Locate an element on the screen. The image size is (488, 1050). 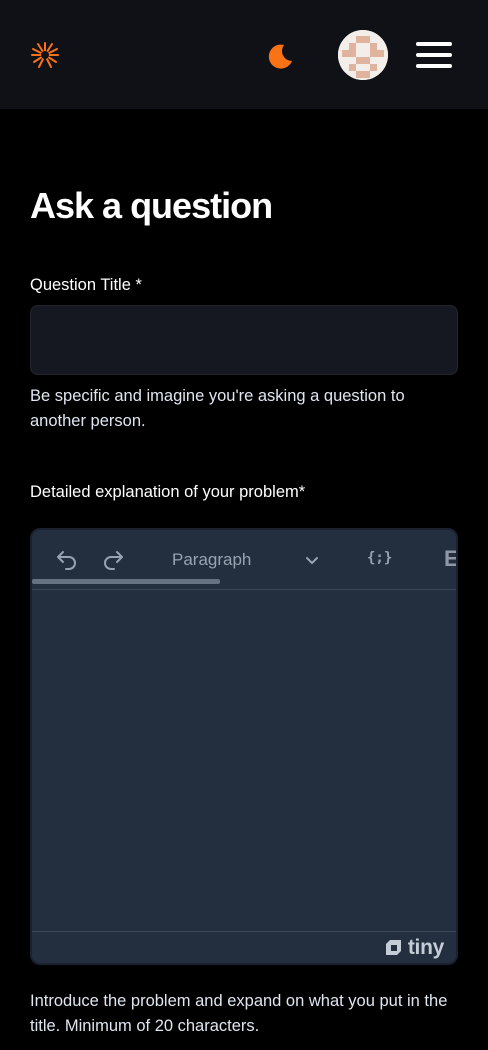
block-format-select: Paragraph is located at coordinates (247, 563).